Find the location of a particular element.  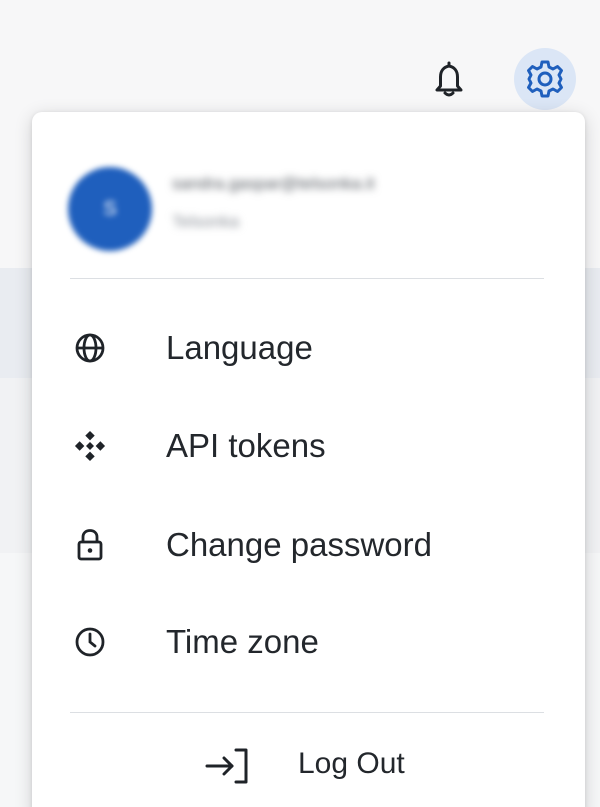

avatar: S is located at coordinates (110, 209).